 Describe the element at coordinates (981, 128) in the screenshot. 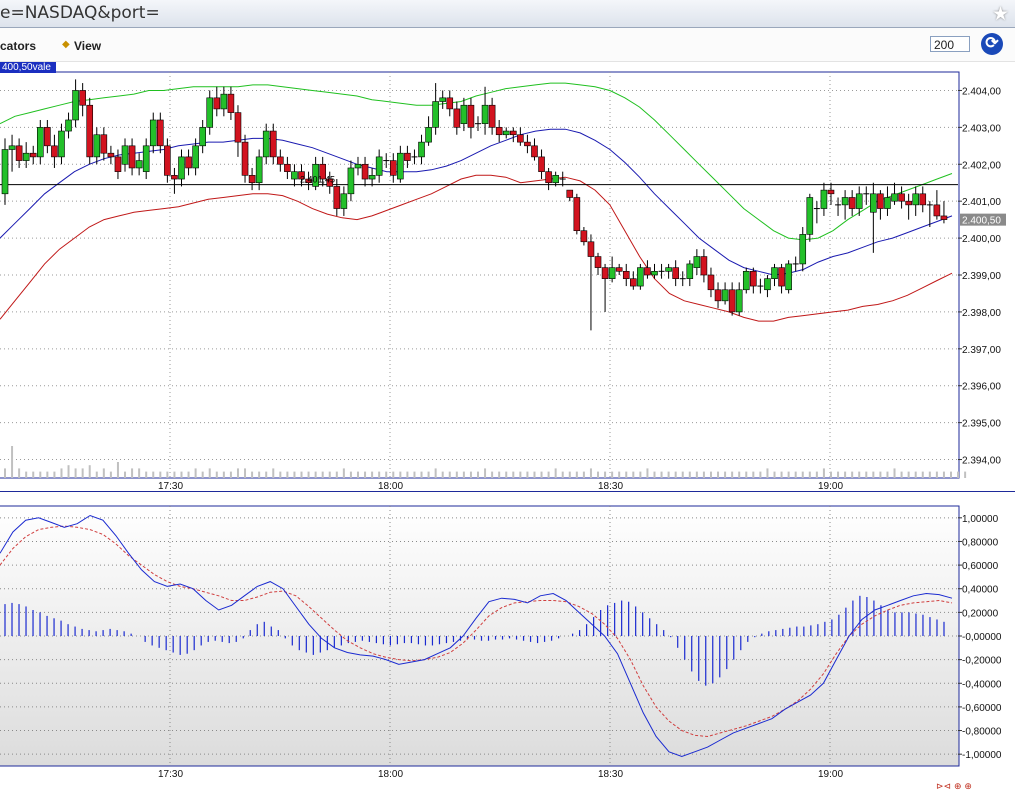

I see `price-tick-label: 2.403,00` at that location.